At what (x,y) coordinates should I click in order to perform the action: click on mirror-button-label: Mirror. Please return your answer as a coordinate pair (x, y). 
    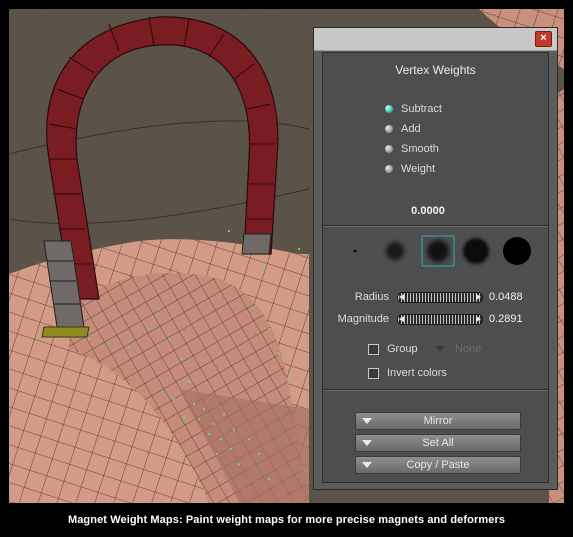
    Looking at the image, I should click on (438, 421).